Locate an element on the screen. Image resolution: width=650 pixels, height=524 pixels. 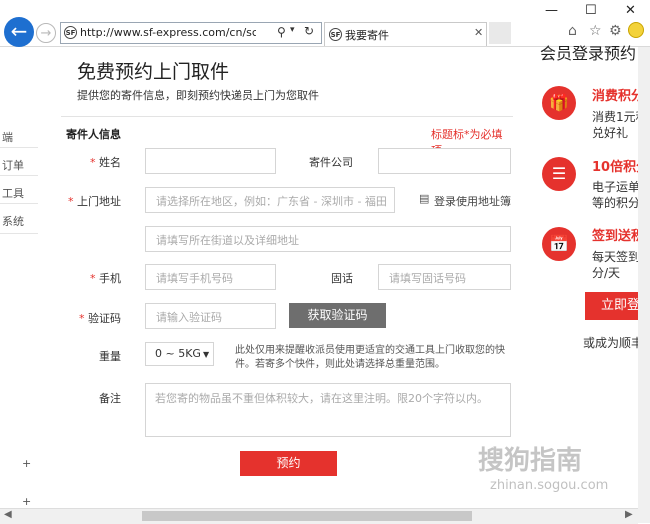
tab-current: SF 我要寄件 ✕ is located at coordinates (405, 34).